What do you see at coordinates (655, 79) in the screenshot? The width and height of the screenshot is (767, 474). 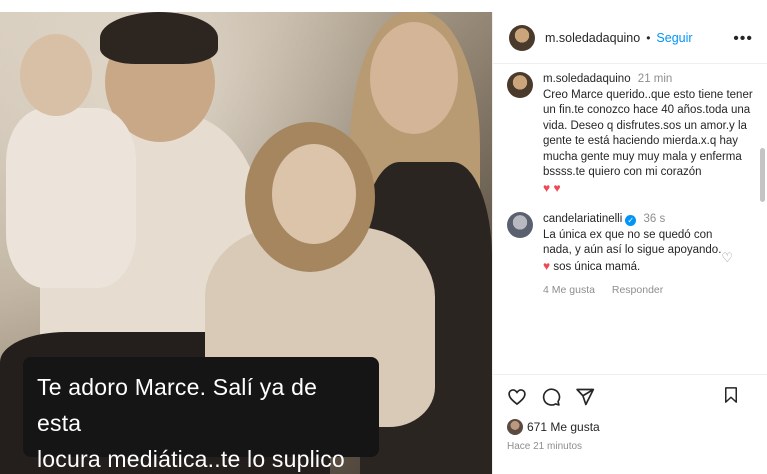 I see `comment-time: 21 min` at bounding box center [655, 79].